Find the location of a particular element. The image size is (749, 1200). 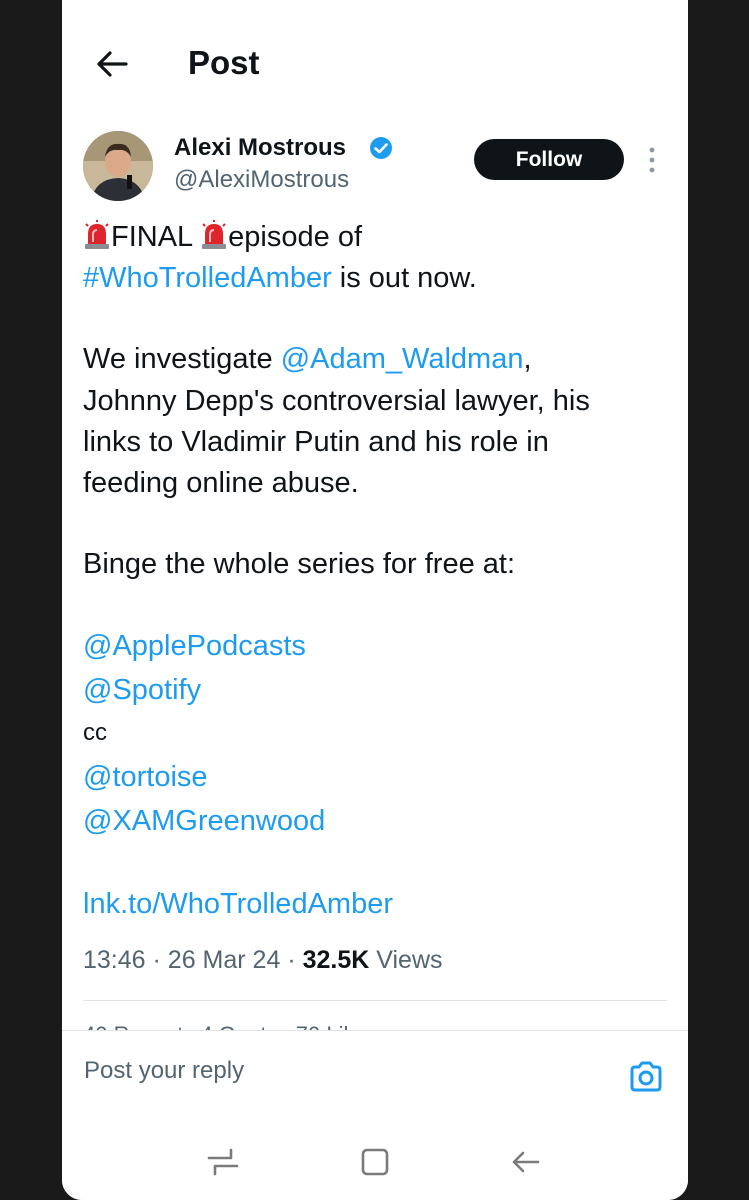

more-vertical-icon is located at coordinates (652, 160).